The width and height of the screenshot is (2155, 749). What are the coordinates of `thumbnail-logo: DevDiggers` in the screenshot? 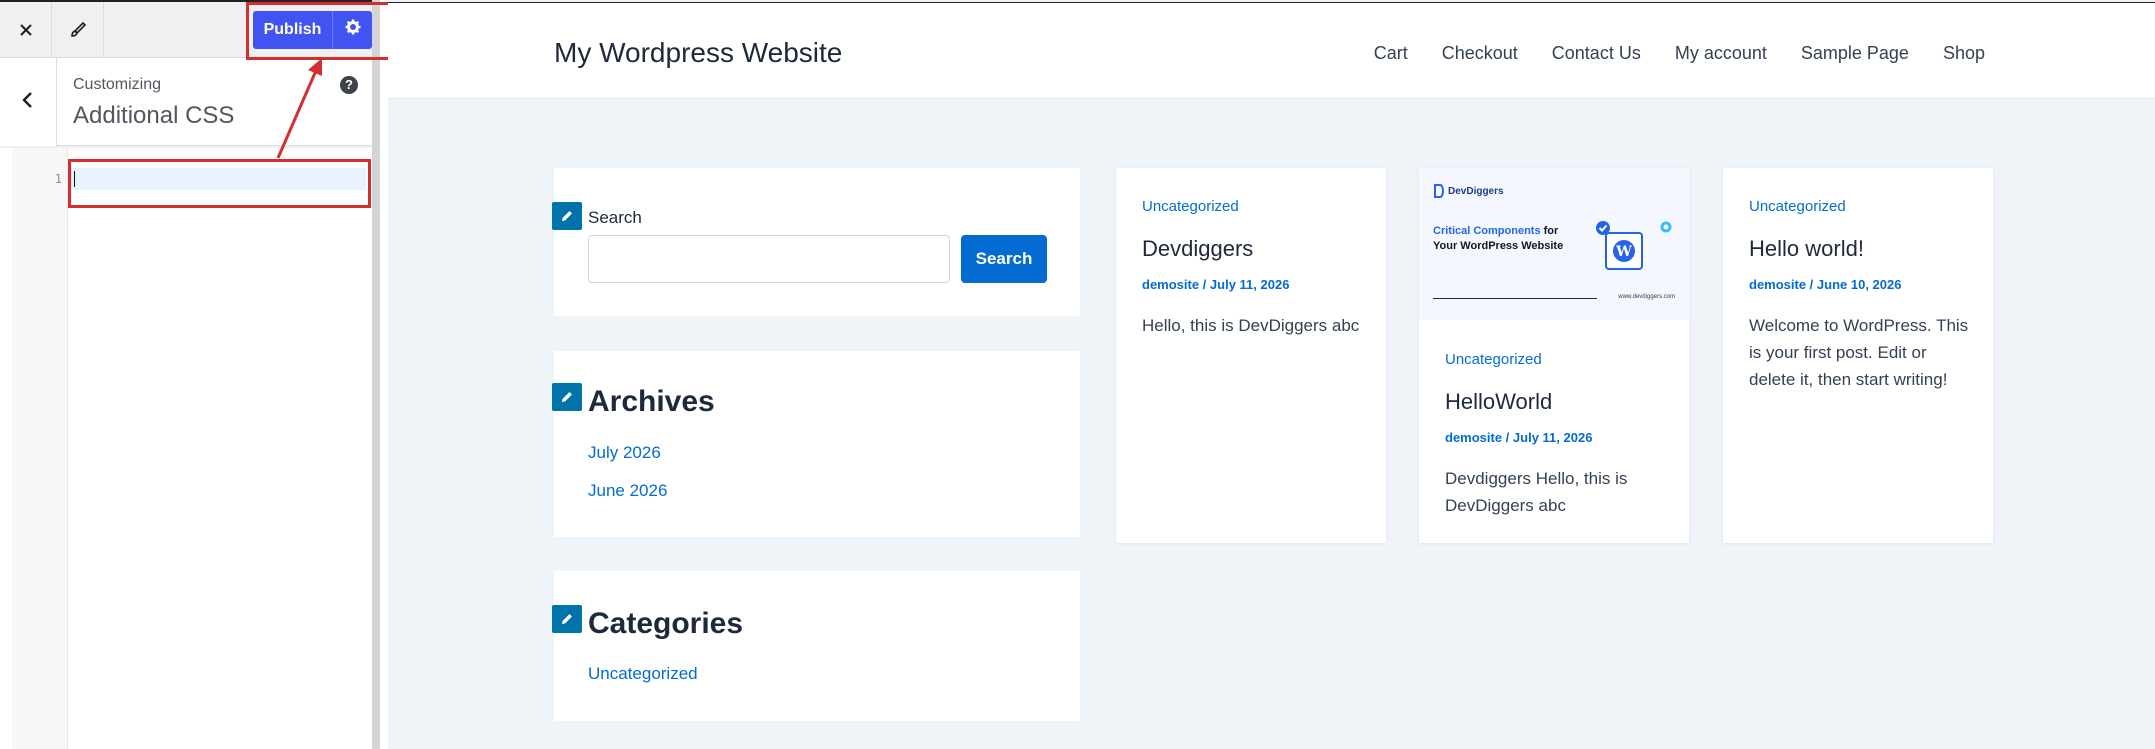 It's located at (1468, 191).